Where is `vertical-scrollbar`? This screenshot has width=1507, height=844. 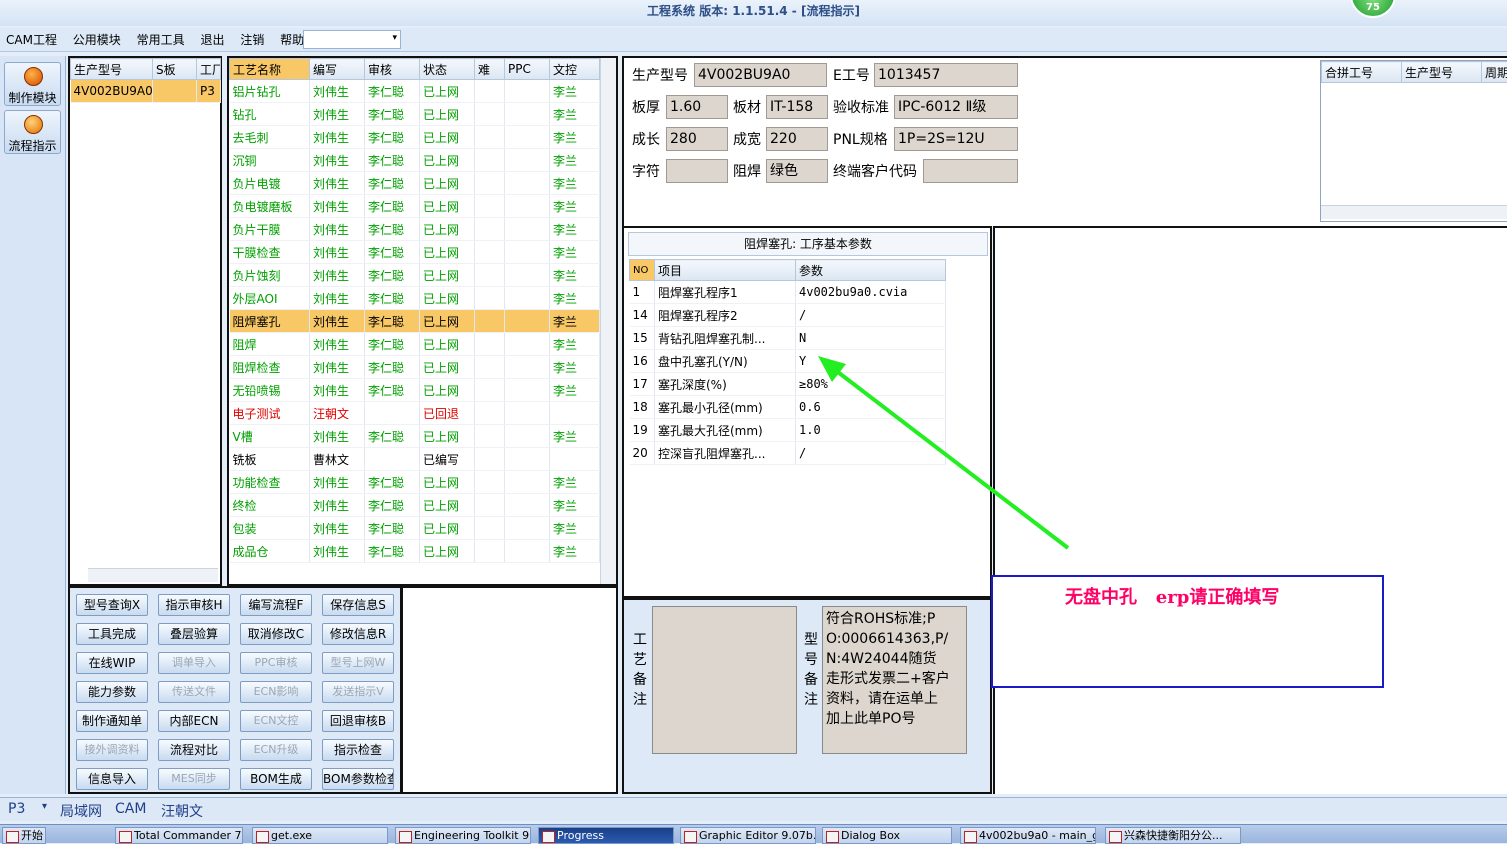 vertical-scrollbar is located at coordinates (608, 321).